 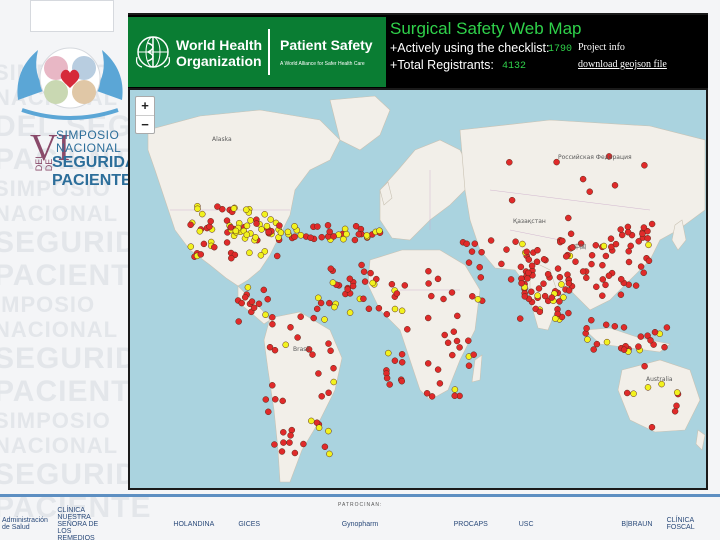 What do you see at coordinates (622, 64) in the screenshot?
I see `download-geojson-link: download geojson file` at bounding box center [622, 64].